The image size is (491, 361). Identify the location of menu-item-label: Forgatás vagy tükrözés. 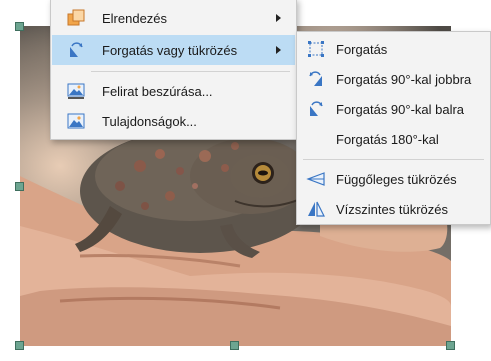
(170, 50).